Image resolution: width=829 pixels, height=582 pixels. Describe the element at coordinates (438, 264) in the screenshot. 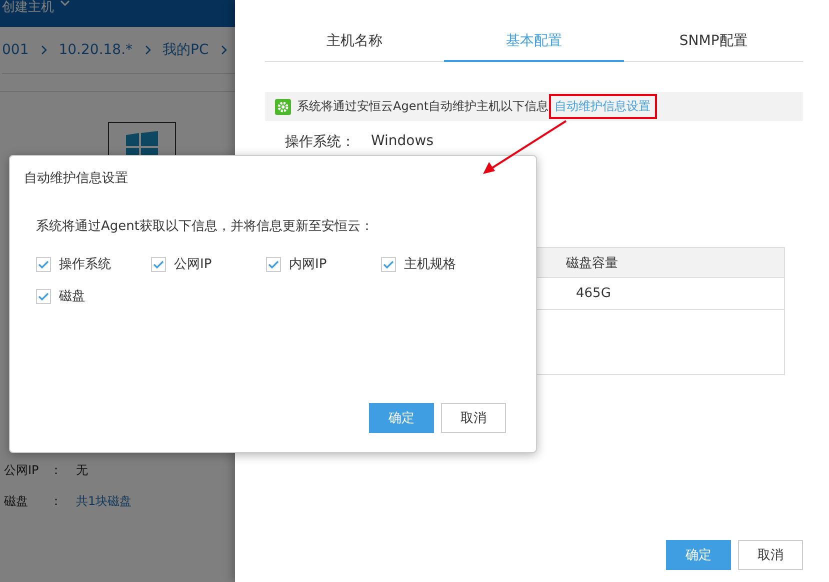

I see `option-checkbox: 主机规格` at that location.